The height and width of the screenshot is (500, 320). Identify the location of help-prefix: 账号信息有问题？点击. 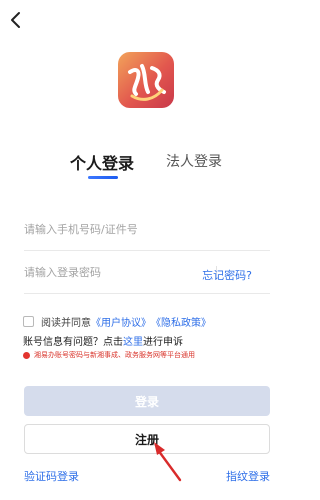
(73, 342).